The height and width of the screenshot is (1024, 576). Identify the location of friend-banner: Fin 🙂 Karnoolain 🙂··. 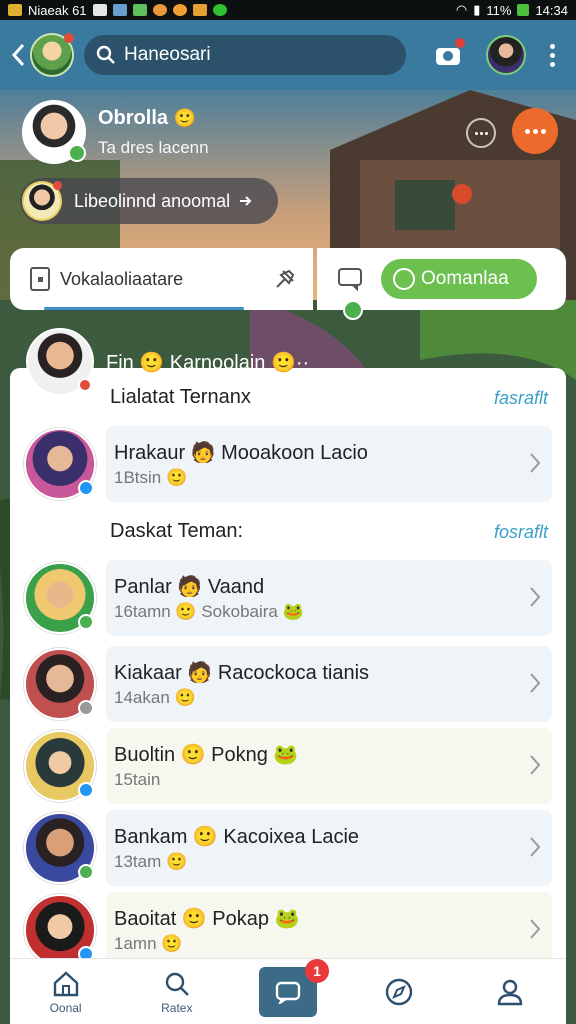
(167, 362).